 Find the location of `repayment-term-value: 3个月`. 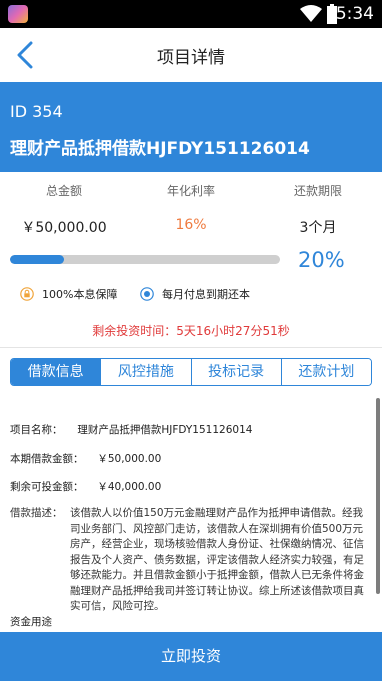

repayment-term-value: 3个月 is located at coordinates (318, 228).